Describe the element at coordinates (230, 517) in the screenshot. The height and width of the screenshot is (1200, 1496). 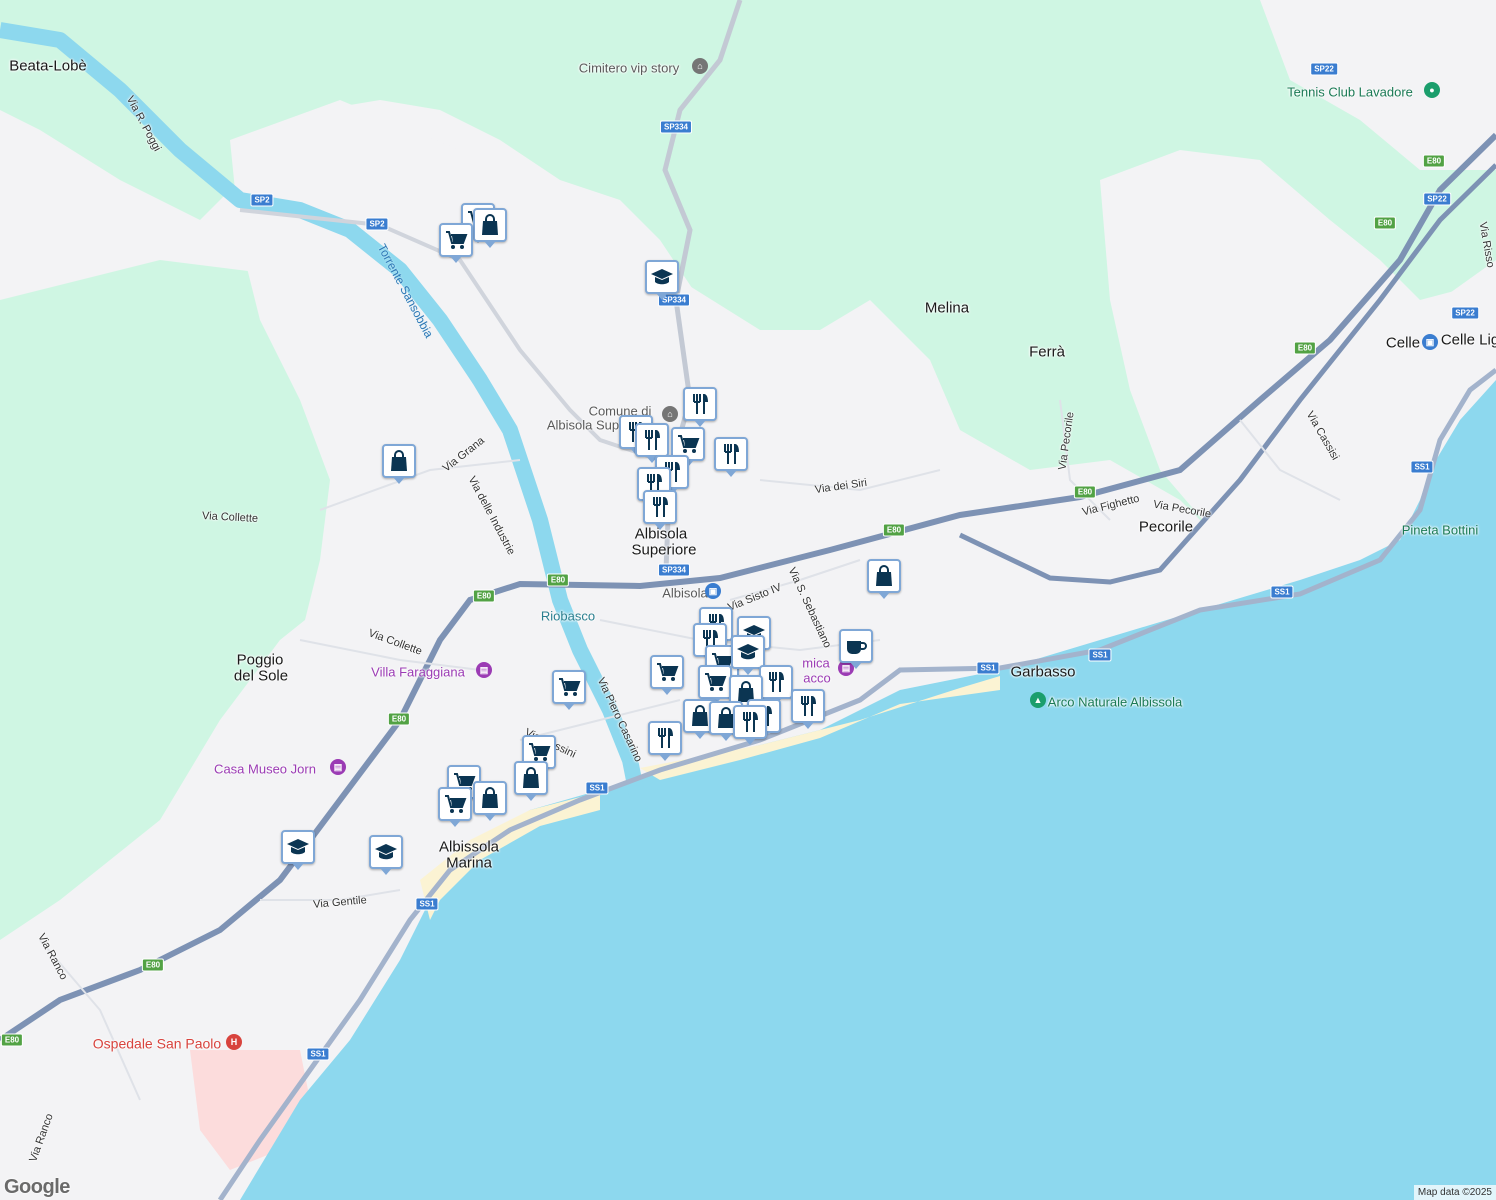
I see `street-label: Via Collette` at that location.